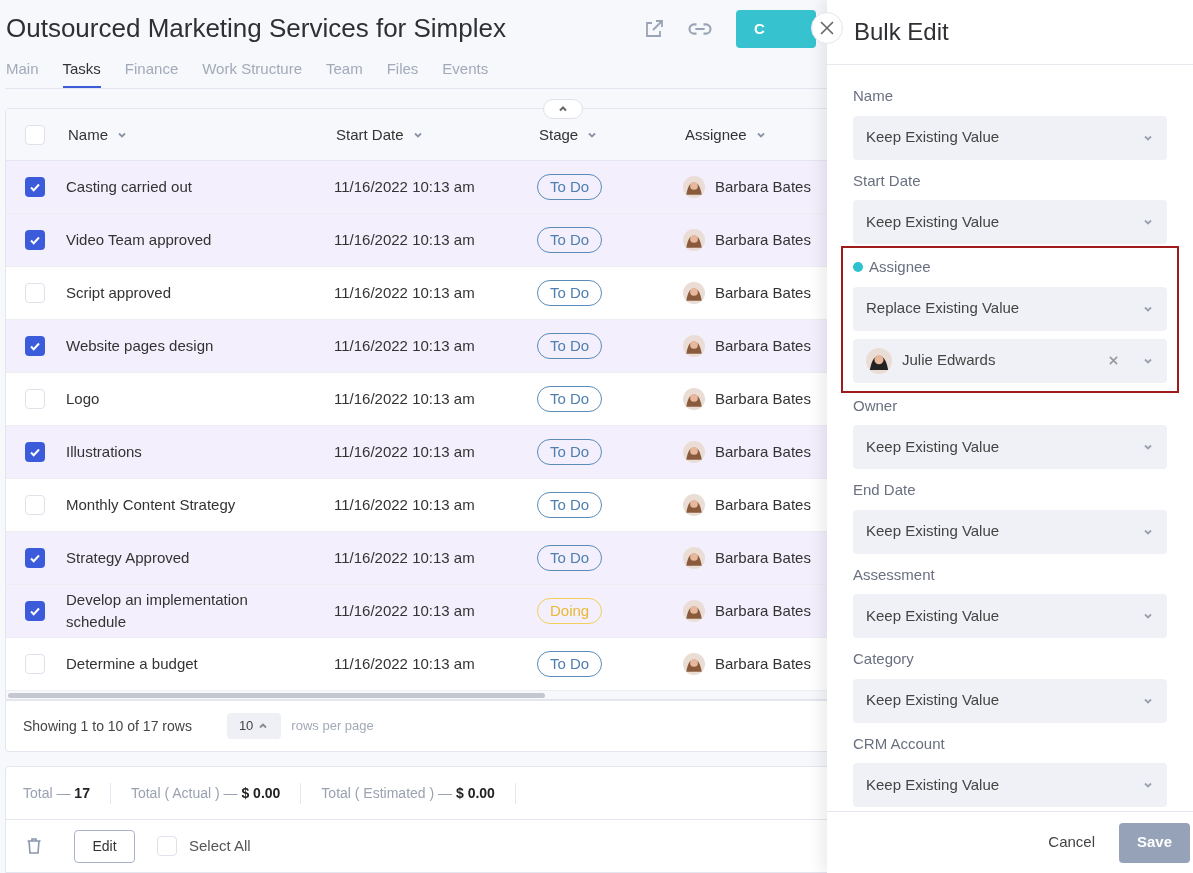  I want to click on task-name: Monthly Content Strategy, so click(151, 505).